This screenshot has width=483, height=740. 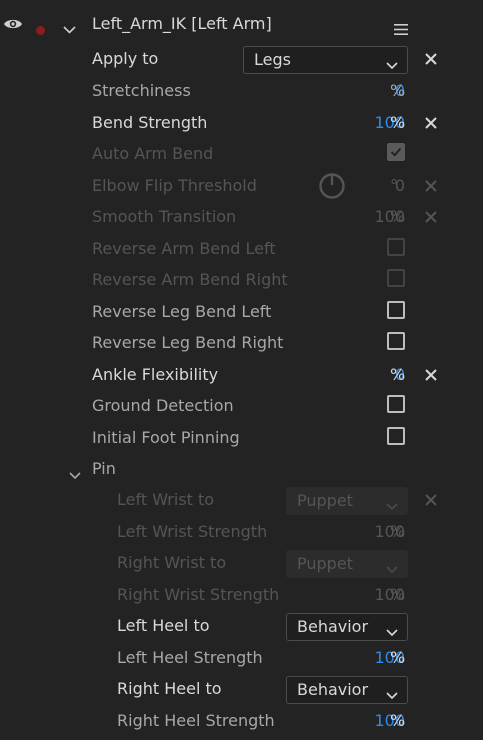 What do you see at coordinates (431, 123) in the screenshot?
I see `reset-bend-strength-button` at bounding box center [431, 123].